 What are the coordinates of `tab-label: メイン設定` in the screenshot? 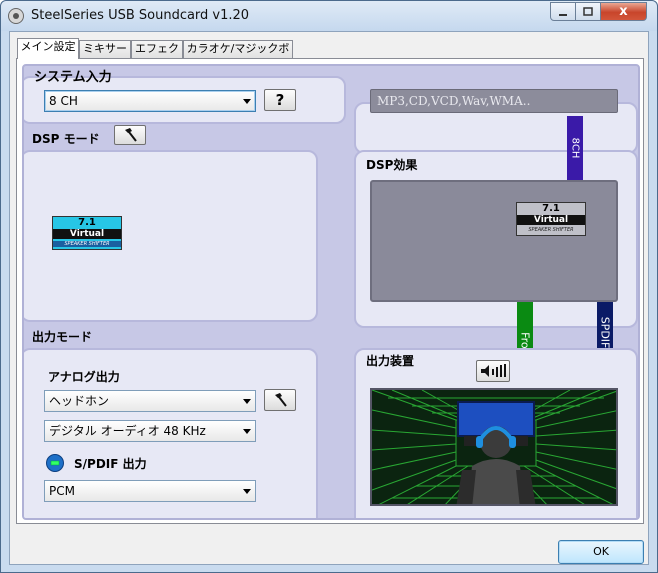 It's located at (48, 46).